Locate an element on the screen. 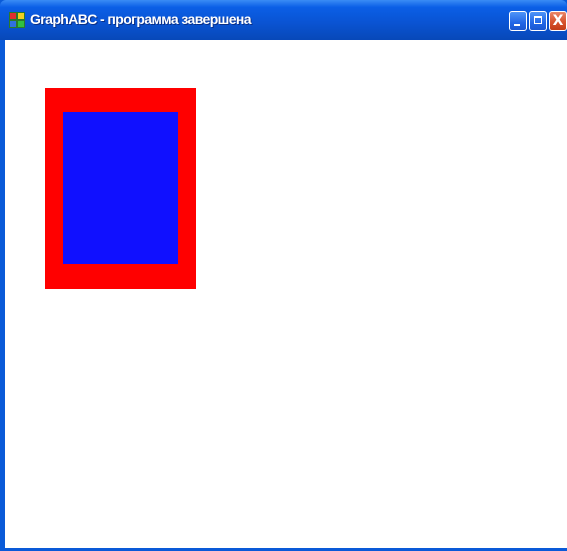  maximize-icon is located at coordinates (538, 20).